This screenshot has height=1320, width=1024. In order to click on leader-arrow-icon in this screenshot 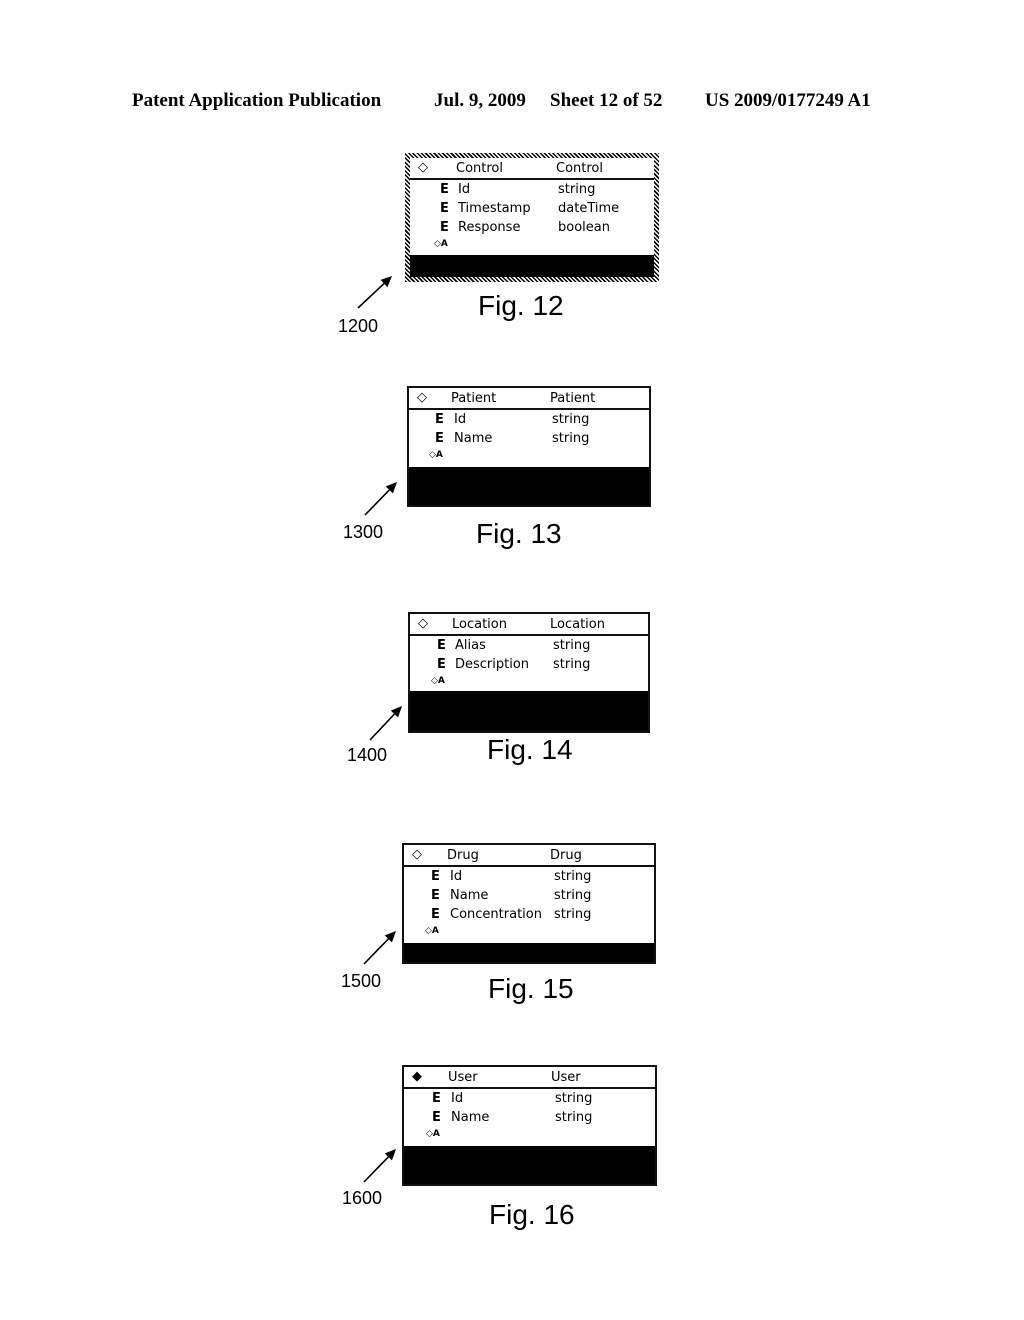, I will do `click(379, 1166)`.